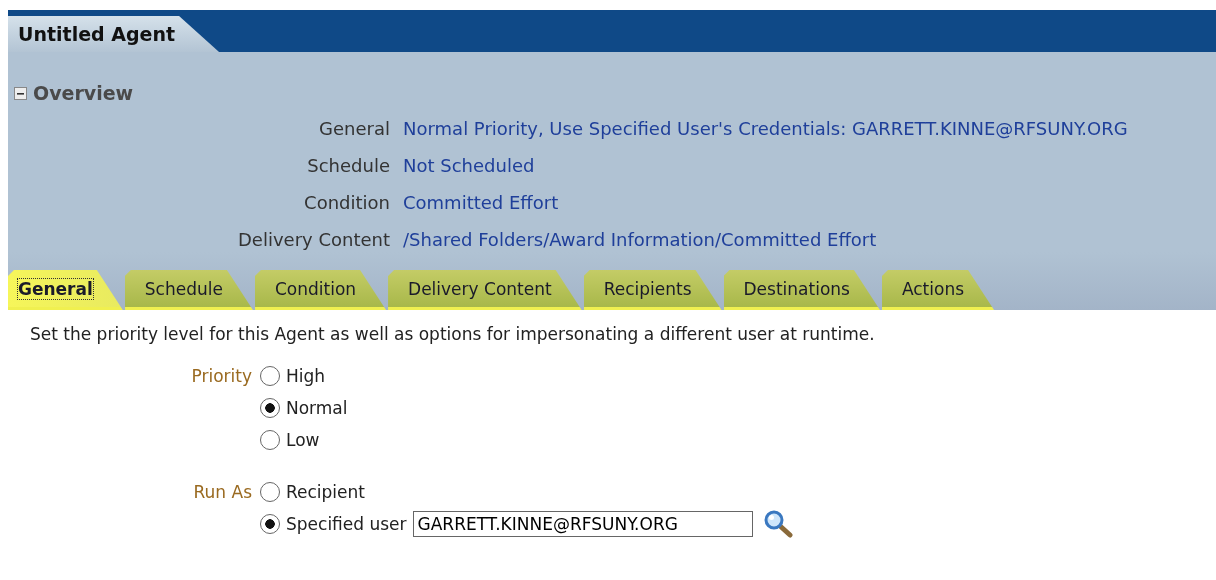  I want to click on radio-option: Recipient, so click(312, 492).